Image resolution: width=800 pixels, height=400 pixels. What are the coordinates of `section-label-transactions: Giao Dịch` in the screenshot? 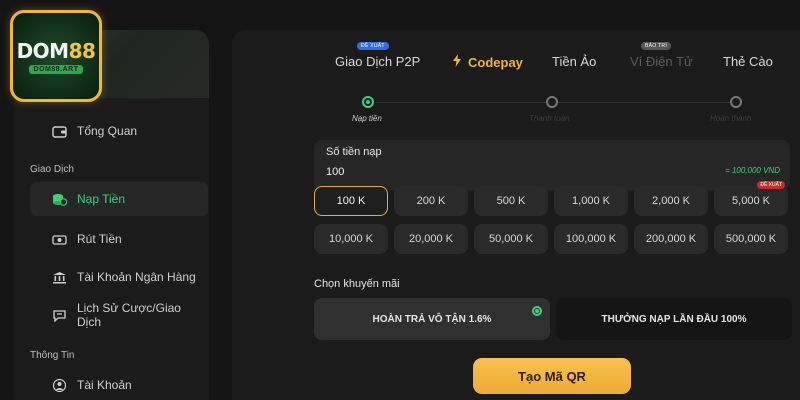 It's located at (52, 169).